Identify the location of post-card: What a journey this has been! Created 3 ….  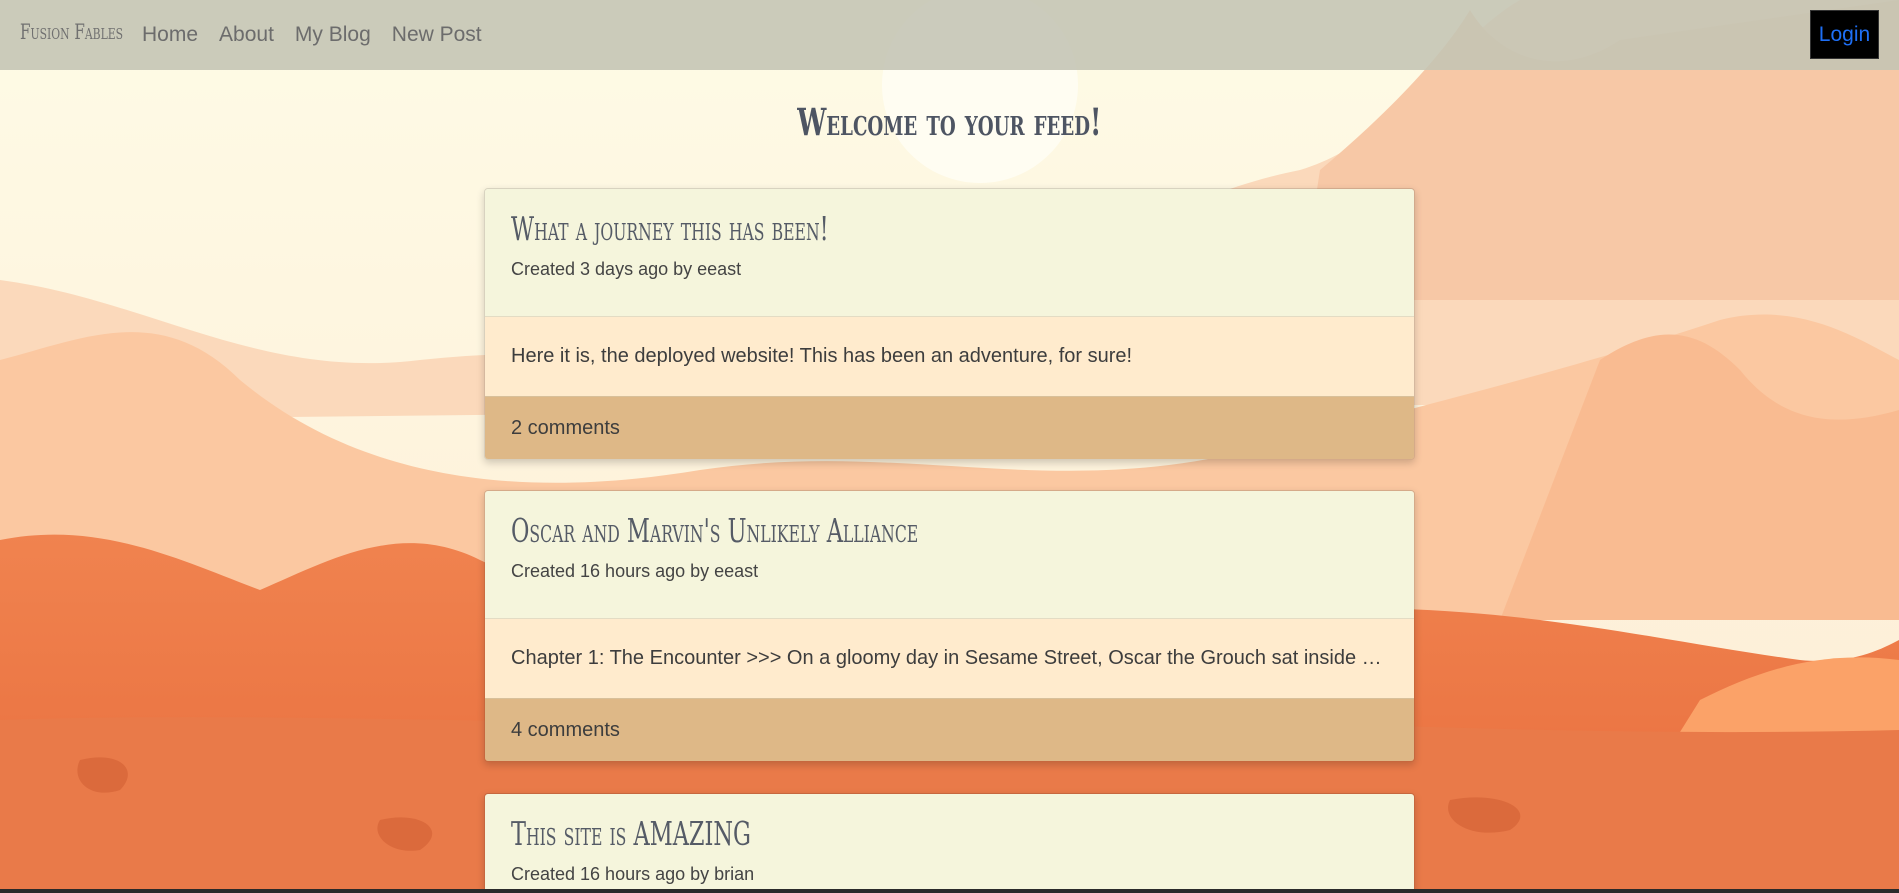
(949, 324).